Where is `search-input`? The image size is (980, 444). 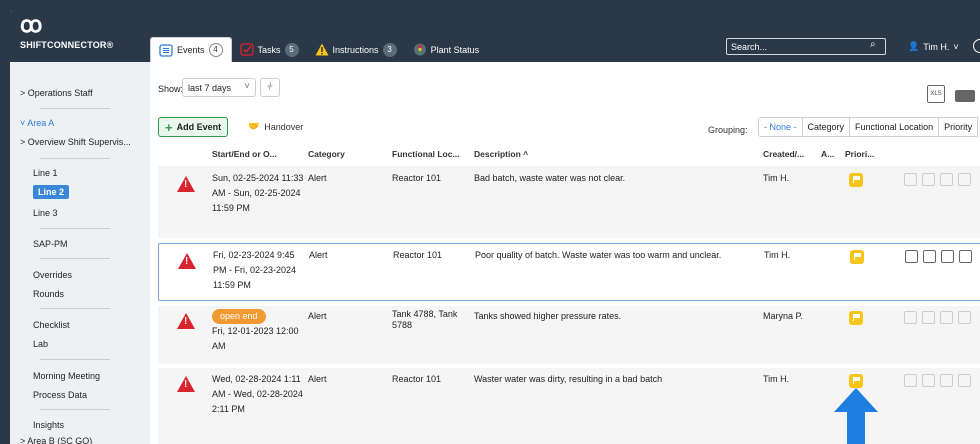 search-input is located at coordinates (806, 46).